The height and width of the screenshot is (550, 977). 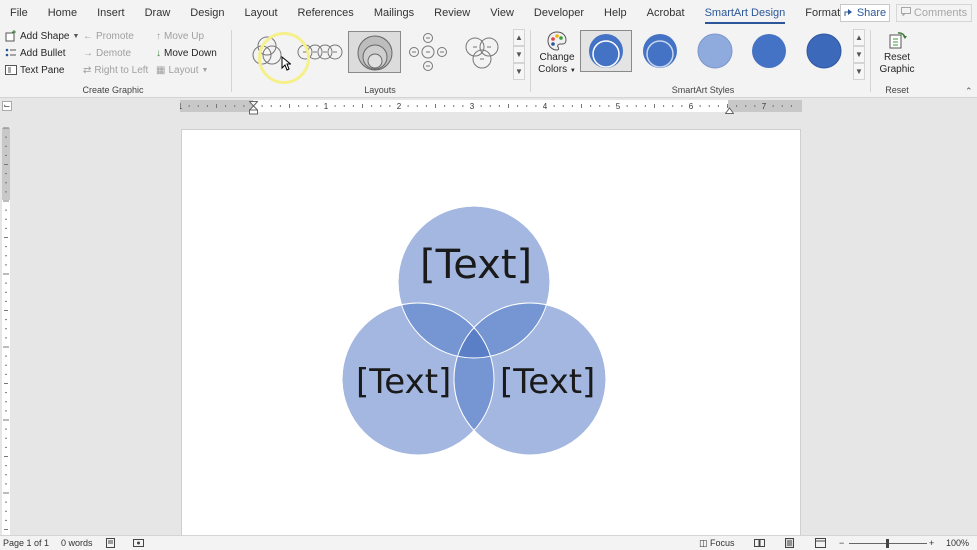 What do you see at coordinates (207, 13) in the screenshot?
I see `tab-design: Design` at bounding box center [207, 13].